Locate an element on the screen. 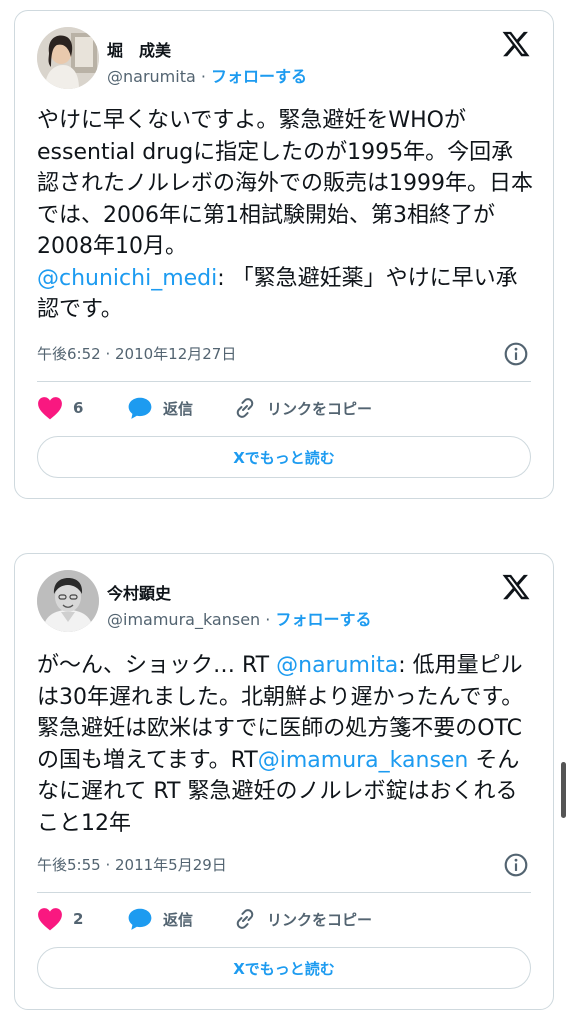 This screenshot has height=1024, width=568. action-bar: 2 返信 リンクをコピー is located at coordinates (284, 919).